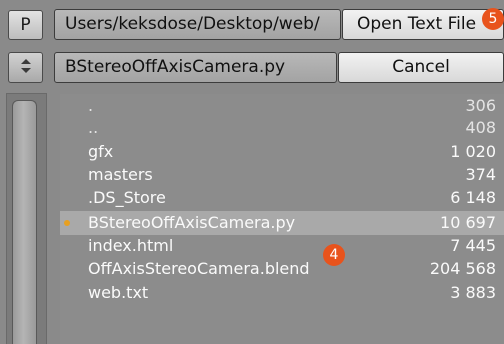 The height and width of the screenshot is (344, 504). What do you see at coordinates (480, 174) in the screenshot?
I see `file-size: 374` at bounding box center [480, 174].